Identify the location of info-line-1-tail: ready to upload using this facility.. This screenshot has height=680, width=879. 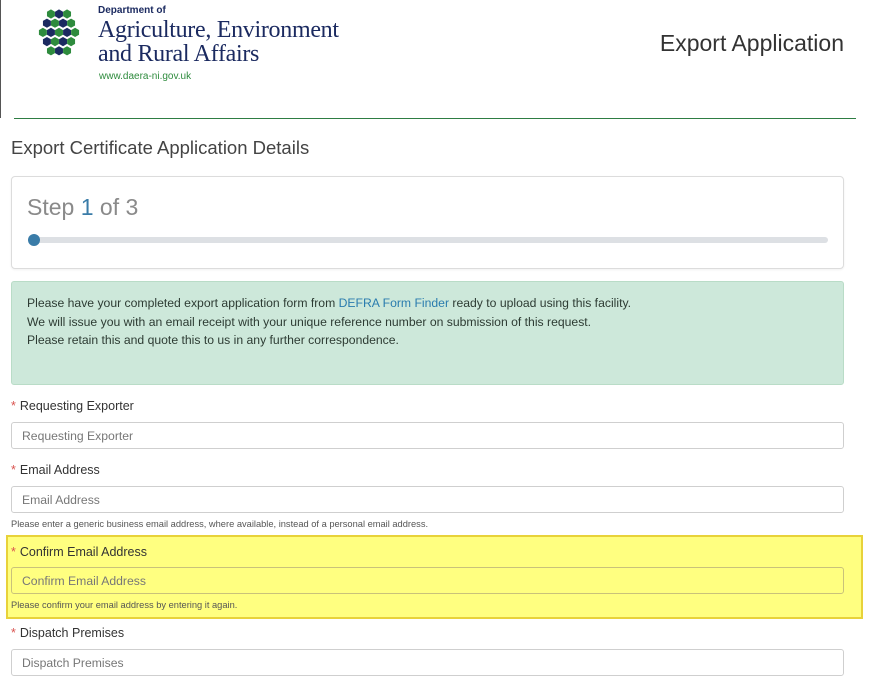
(540, 303).